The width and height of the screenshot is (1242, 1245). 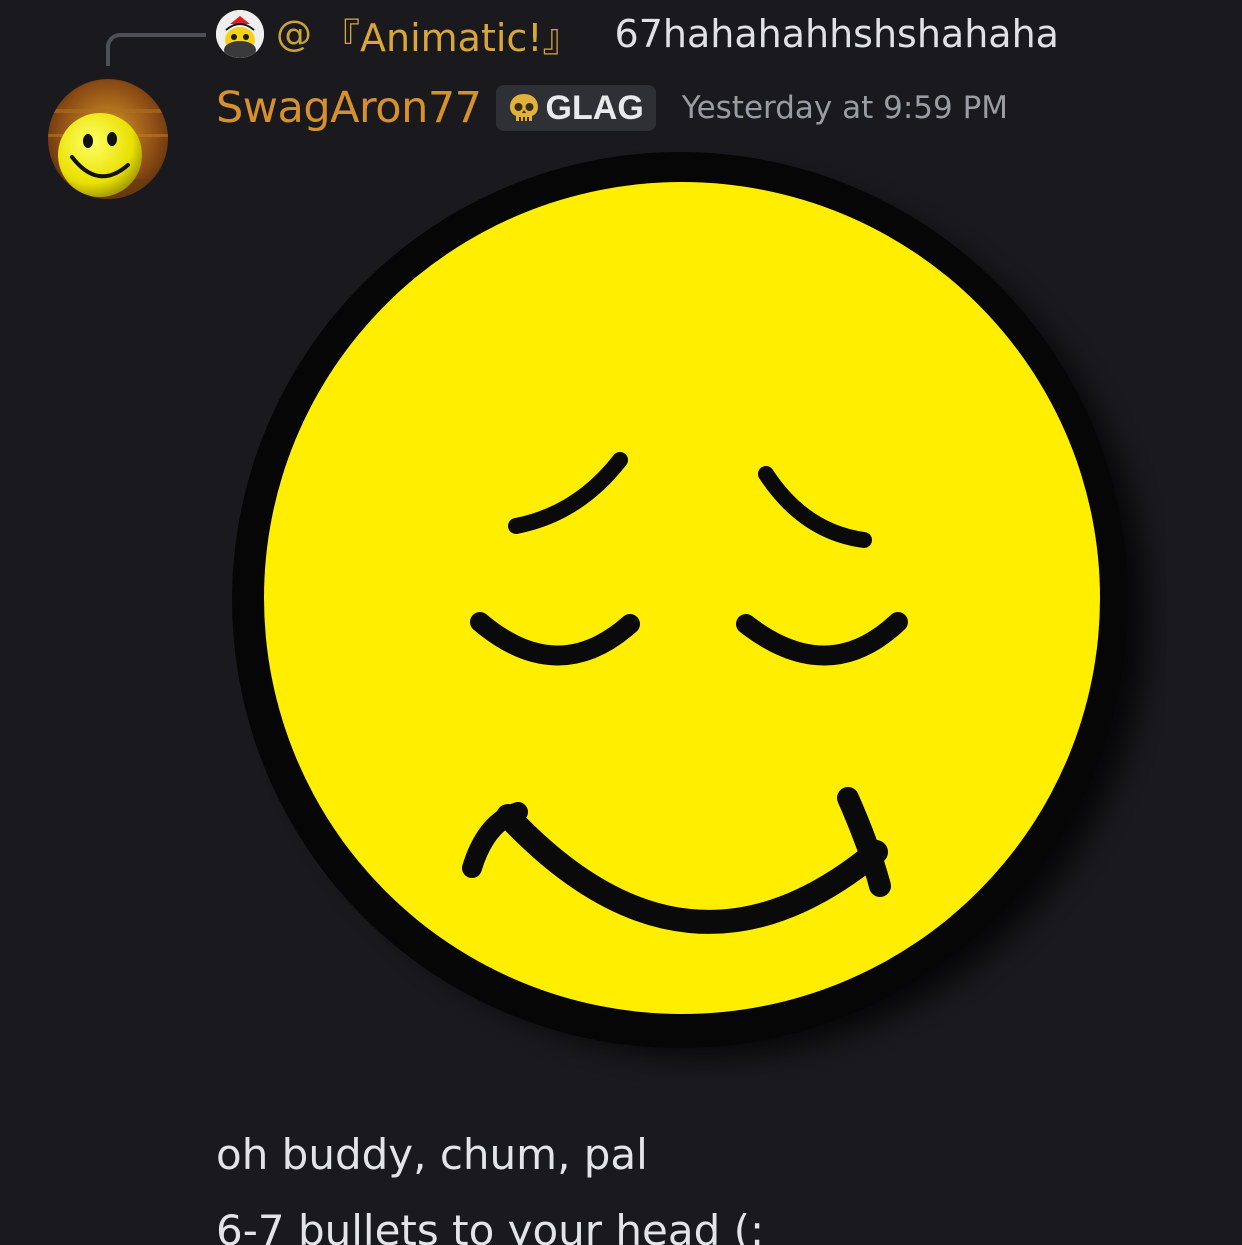 What do you see at coordinates (156, 49) in the screenshot?
I see `reply-connector-line` at bounding box center [156, 49].